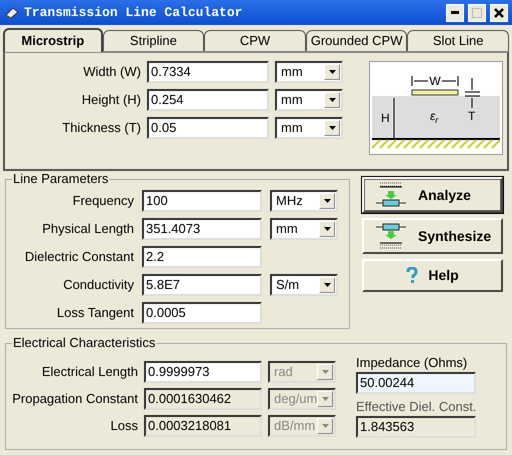 This screenshot has width=512, height=455. What do you see at coordinates (89, 372) in the screenshot?
I see `field-label: Electrical Length` at bounding box center [89, 372].